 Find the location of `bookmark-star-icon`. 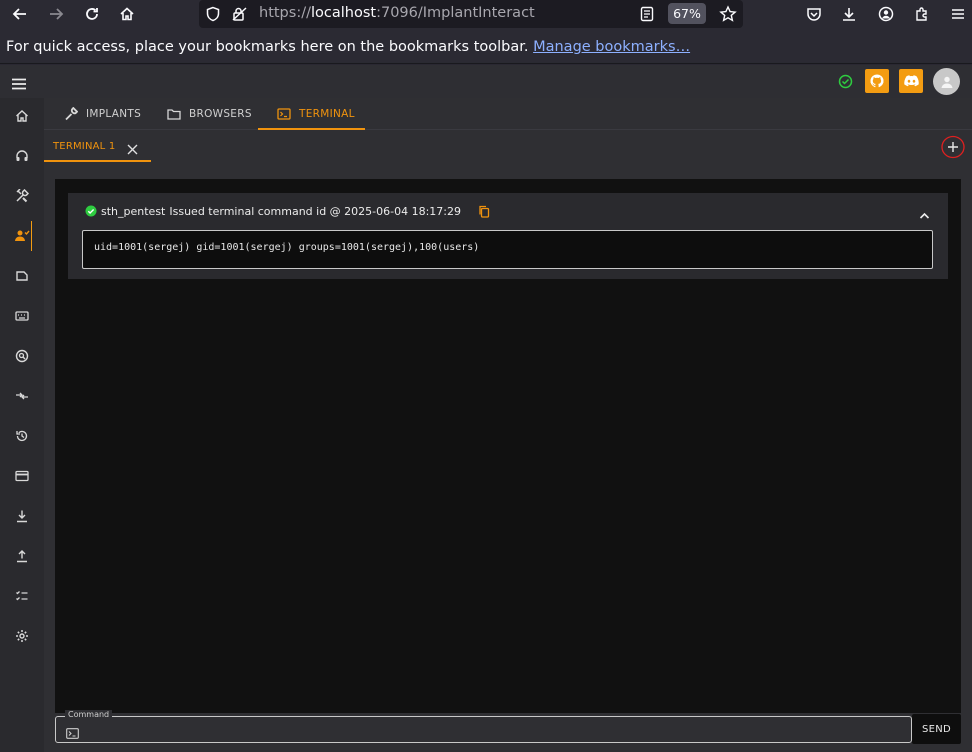

bookmark-star-icon is located at coordinates (728, 16).